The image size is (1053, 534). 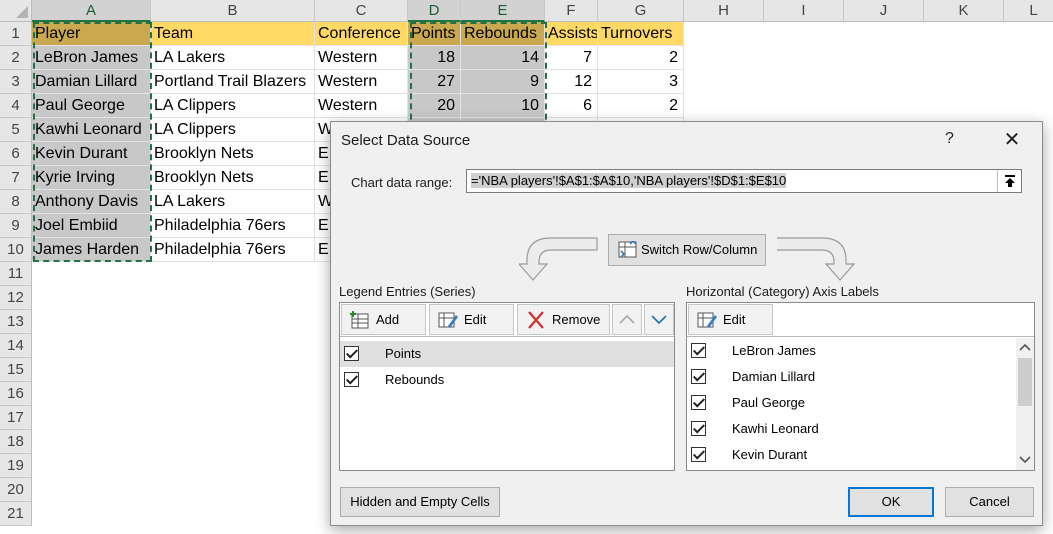 I want to click on header-cell: Turnovers, so click(x=641, y=34).